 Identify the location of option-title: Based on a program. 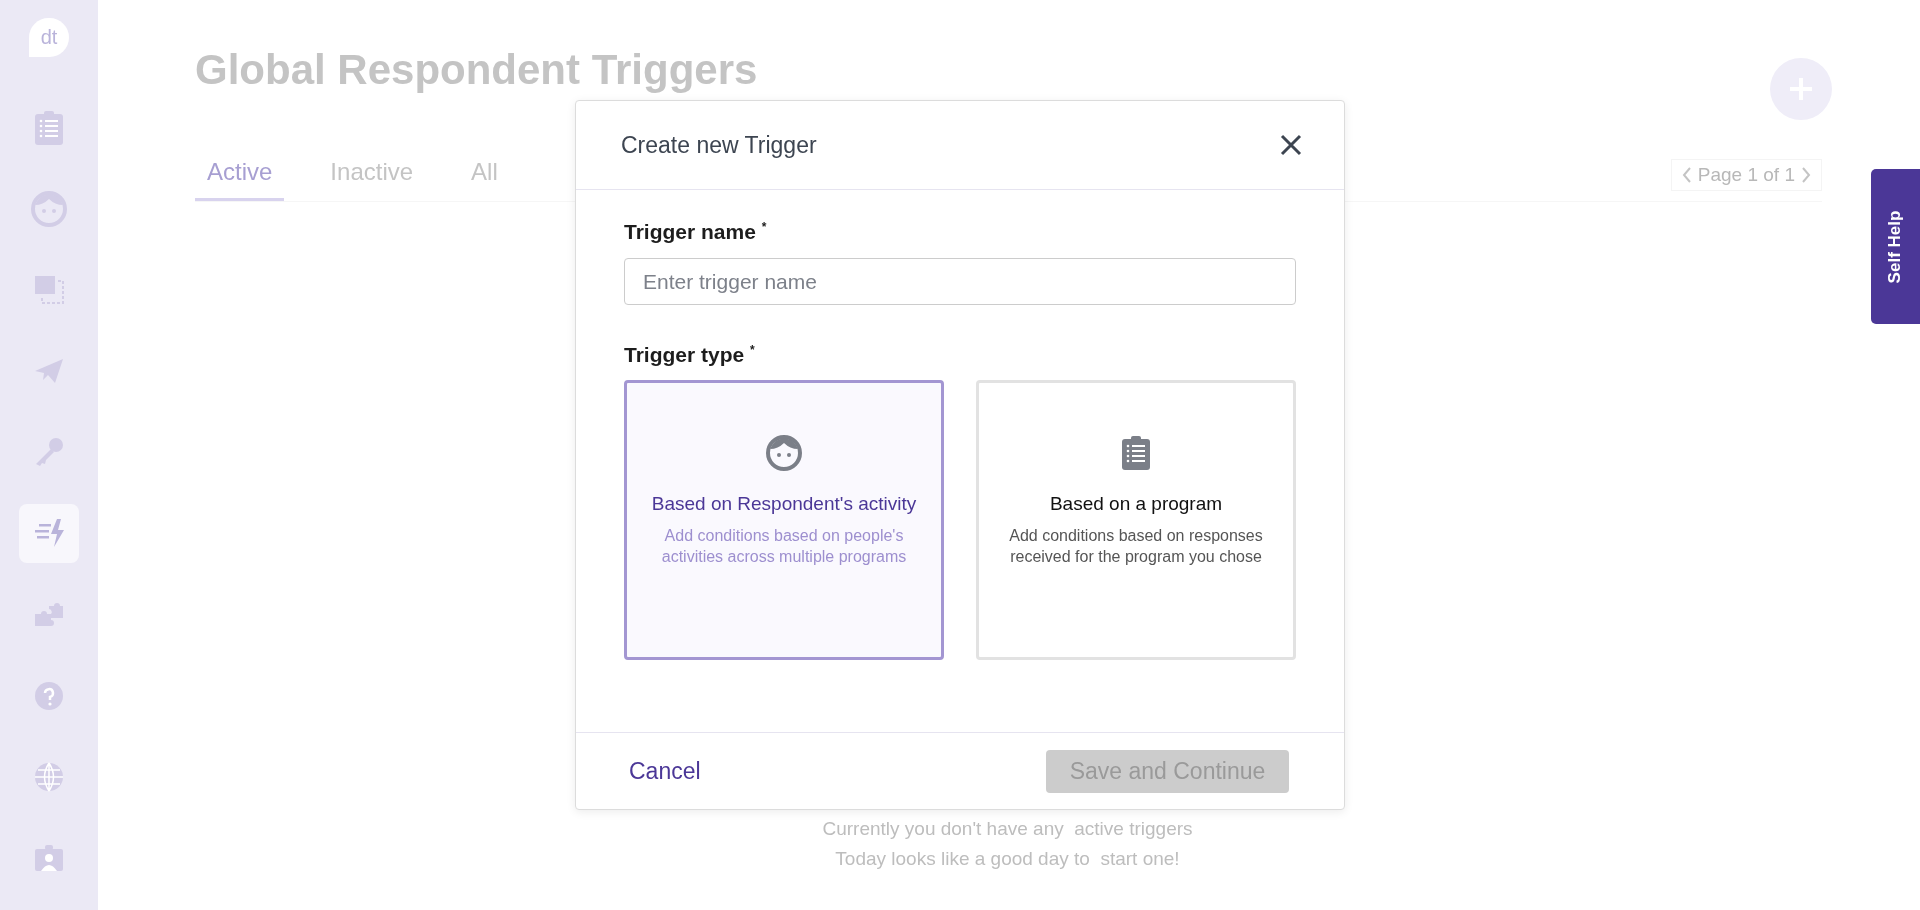
(1136, 504).